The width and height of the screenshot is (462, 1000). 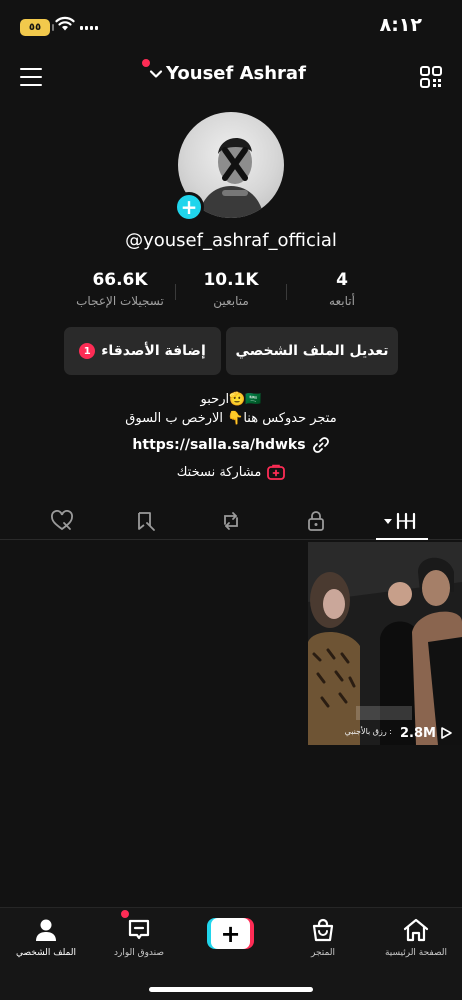 What do you see at coordinates (31, 77) in the screenshot?
I see `menu-icon` at bounding box center [31, 77].